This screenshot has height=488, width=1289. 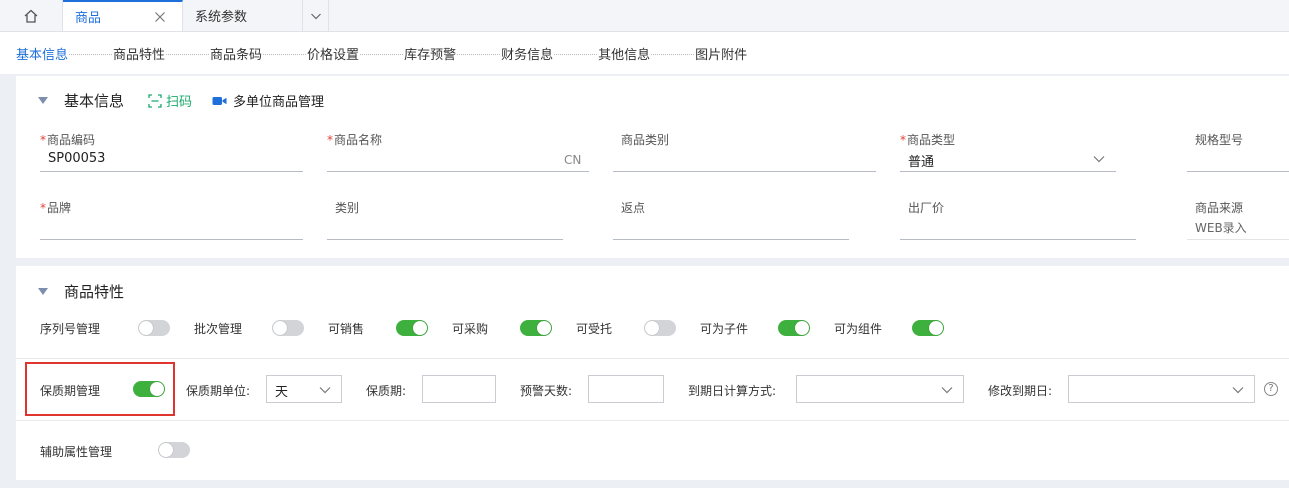 I want to click on language-suffix: CN, so click(x=572, y=160).